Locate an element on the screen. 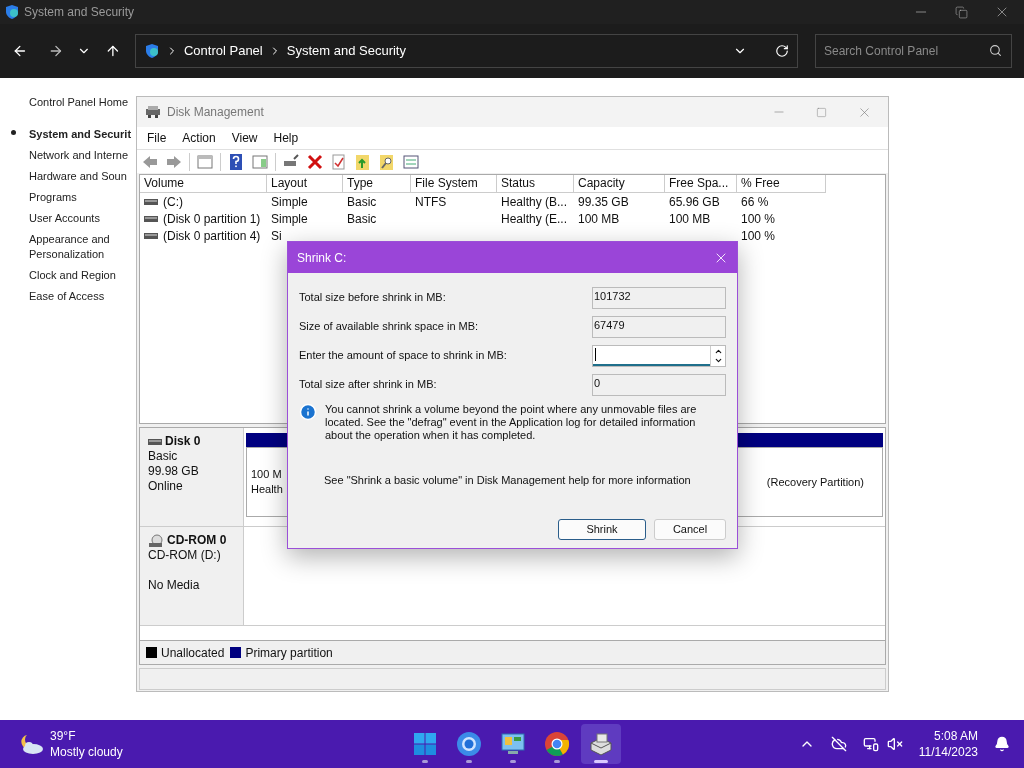 The image size is (1024, 768). dialog-button: Cancel is located at coordinates (690, 529).